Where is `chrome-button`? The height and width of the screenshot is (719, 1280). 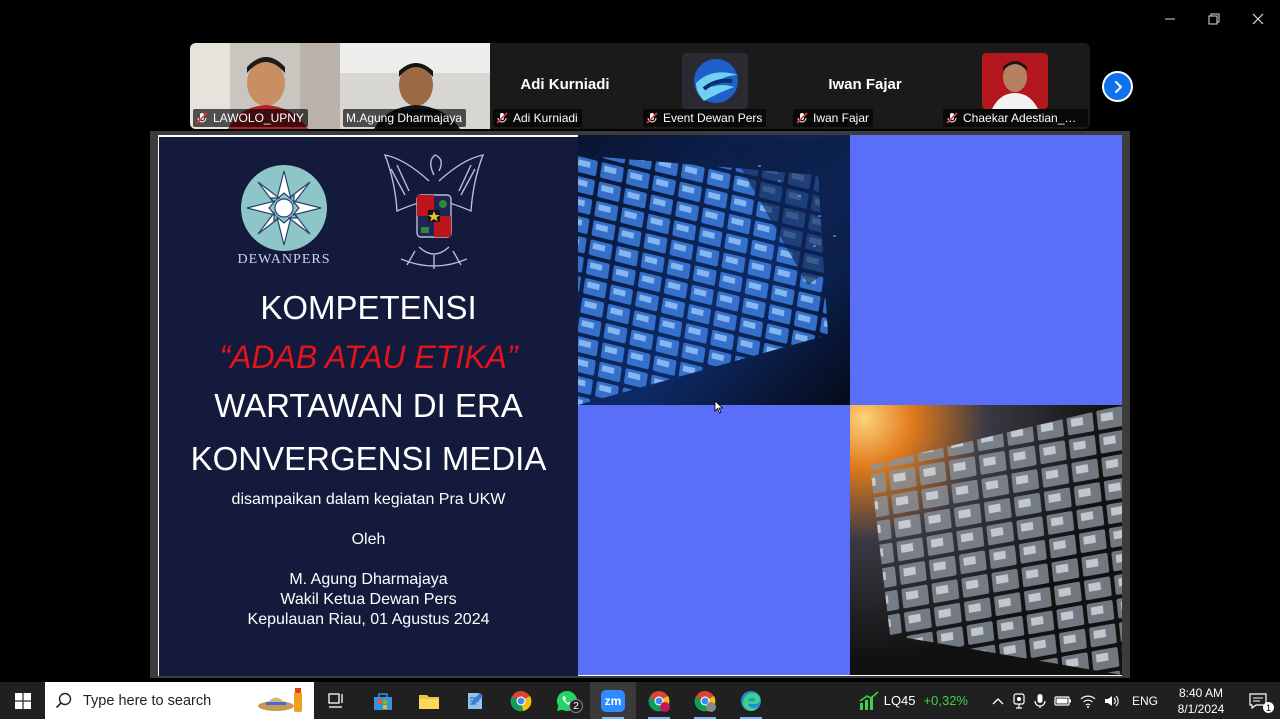 chrome-button is located at coordinates (521, 700).